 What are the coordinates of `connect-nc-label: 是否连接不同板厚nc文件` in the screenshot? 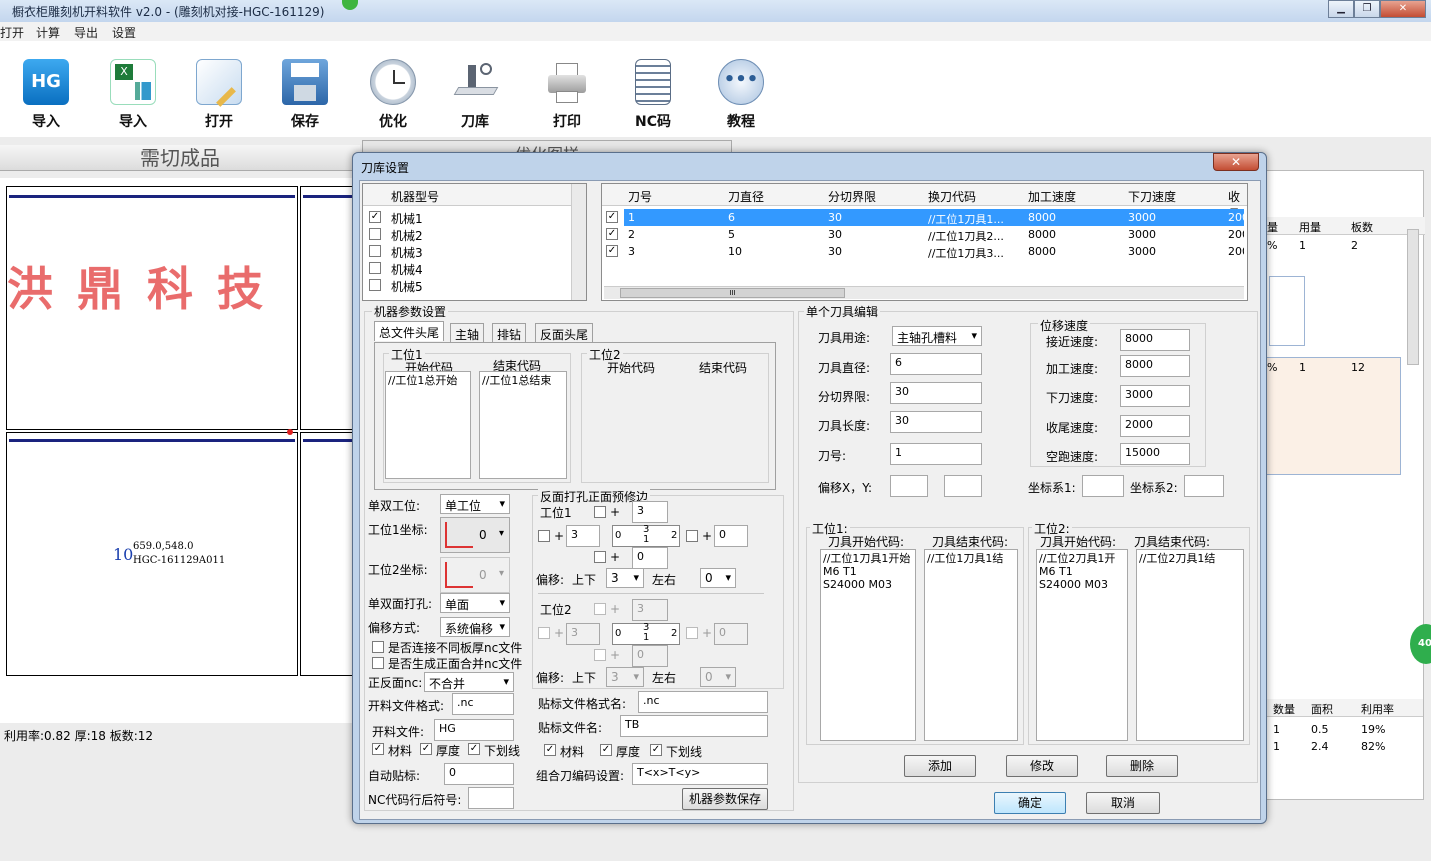 It's located at (455, 647).